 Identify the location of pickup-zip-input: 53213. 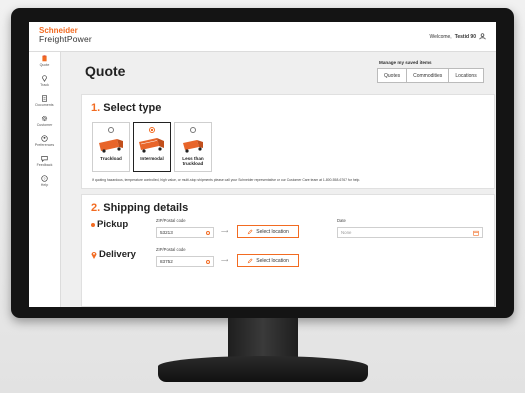
(185, 232).